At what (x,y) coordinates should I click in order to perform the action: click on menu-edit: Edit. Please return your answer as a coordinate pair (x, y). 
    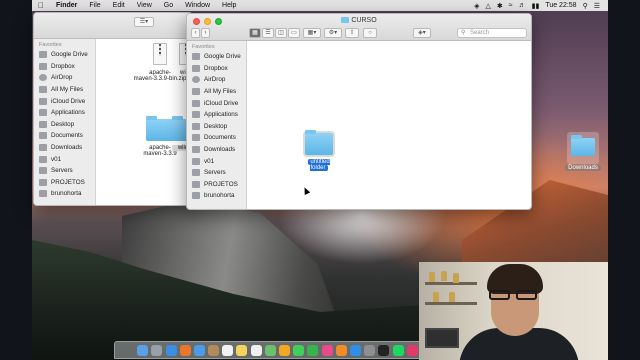
    Looking at the image, I should click on (119, 5).